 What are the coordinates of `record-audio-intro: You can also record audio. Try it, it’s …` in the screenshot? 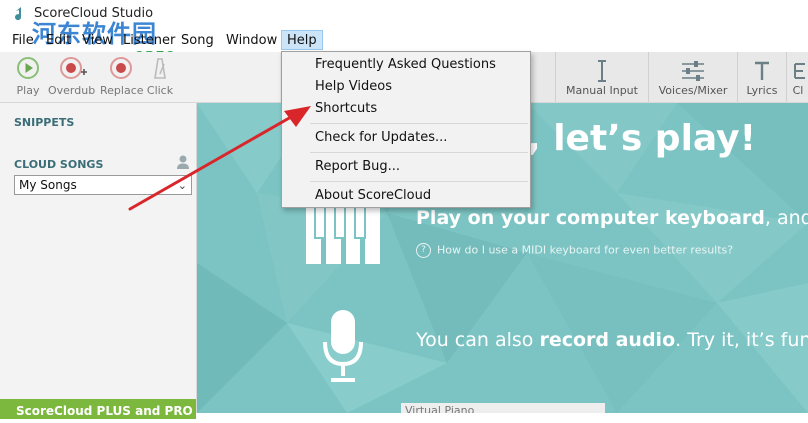 It's located at (612, 340).